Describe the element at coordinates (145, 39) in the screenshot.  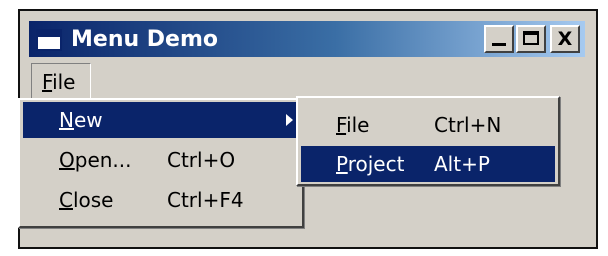
I see `window-title: Menu Demo` at that location.